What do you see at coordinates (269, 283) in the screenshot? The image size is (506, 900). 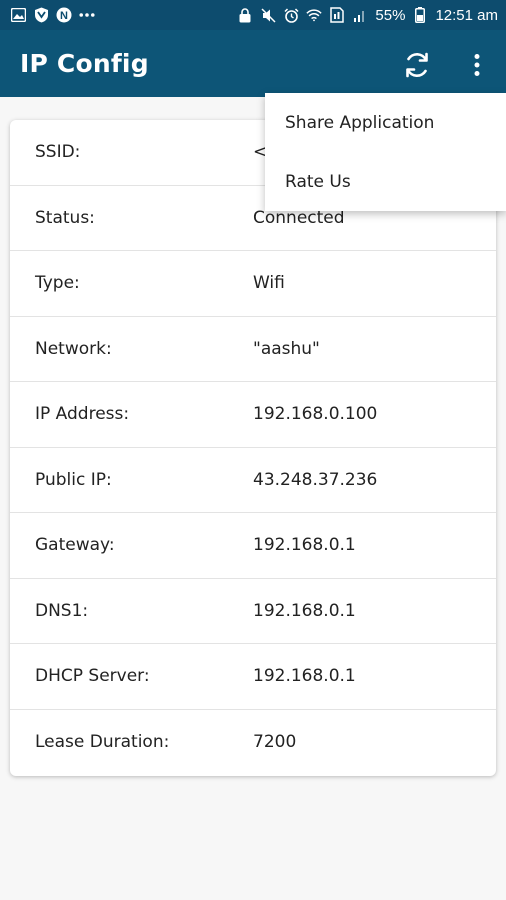 I see `info-value: Wifi` at bounding box center [269, 283].